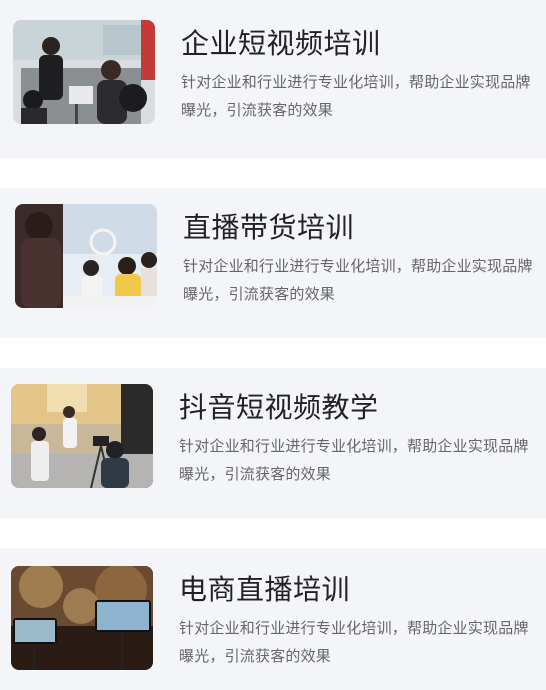  I want to click on service-title: 直播带货培训, so click(269, 227).